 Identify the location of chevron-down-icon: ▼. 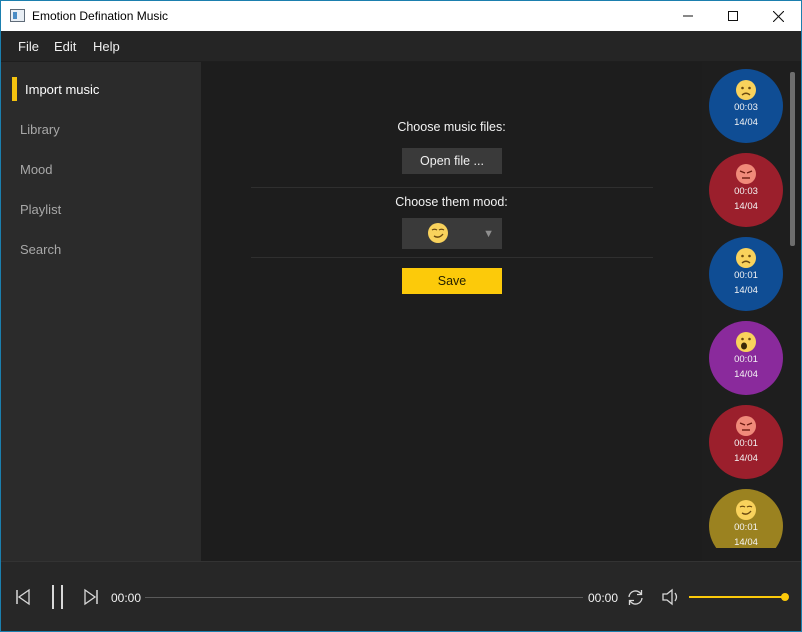
(488, 234).